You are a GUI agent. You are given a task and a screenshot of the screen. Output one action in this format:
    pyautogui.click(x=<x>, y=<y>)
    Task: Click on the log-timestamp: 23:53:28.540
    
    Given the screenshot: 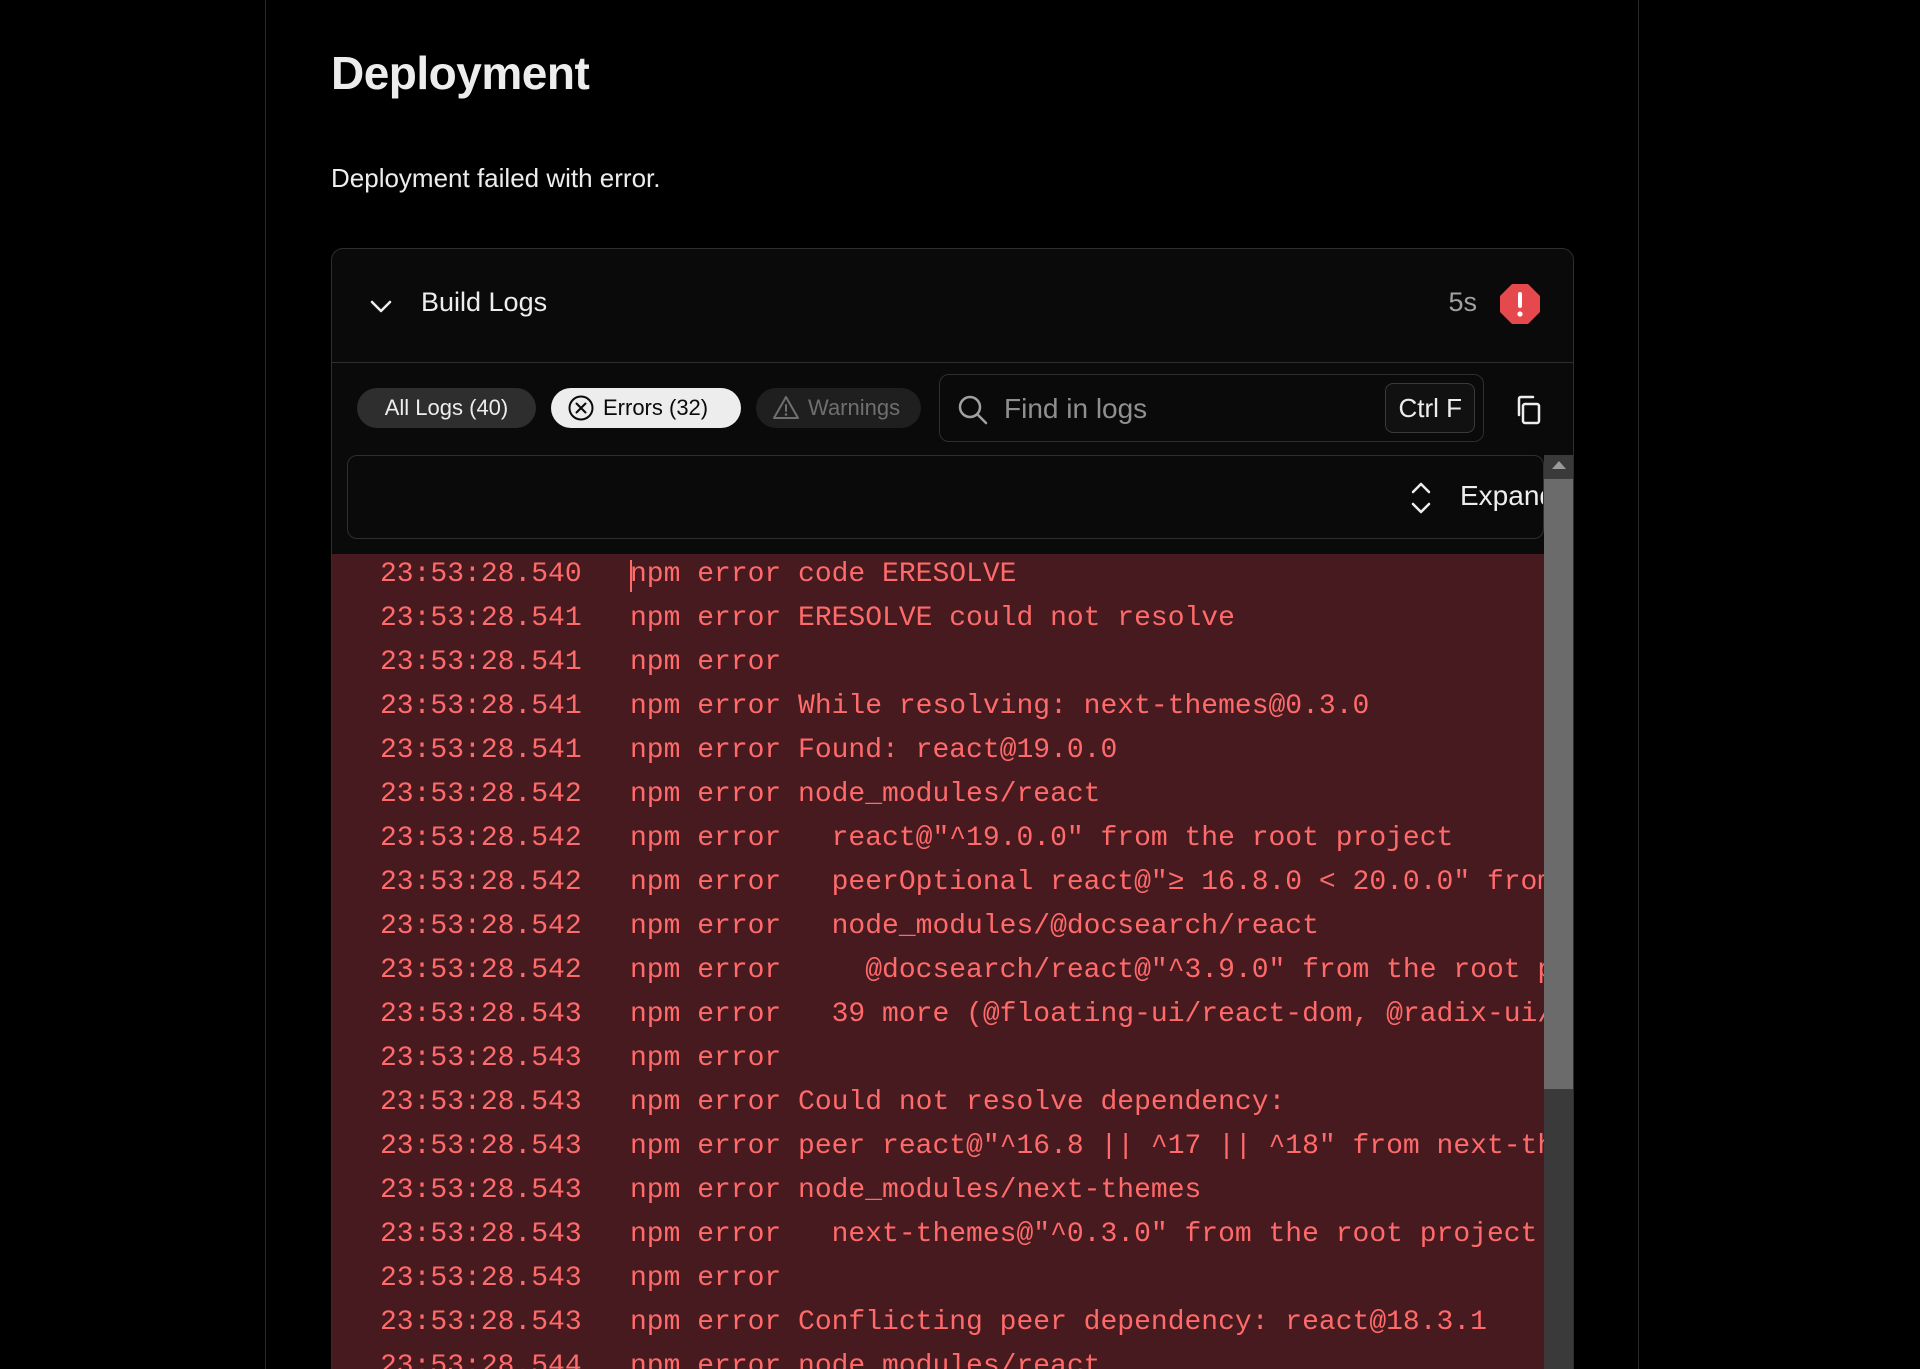 What is the action you would take?
    pyautogui.click(x=481, y=574)
    